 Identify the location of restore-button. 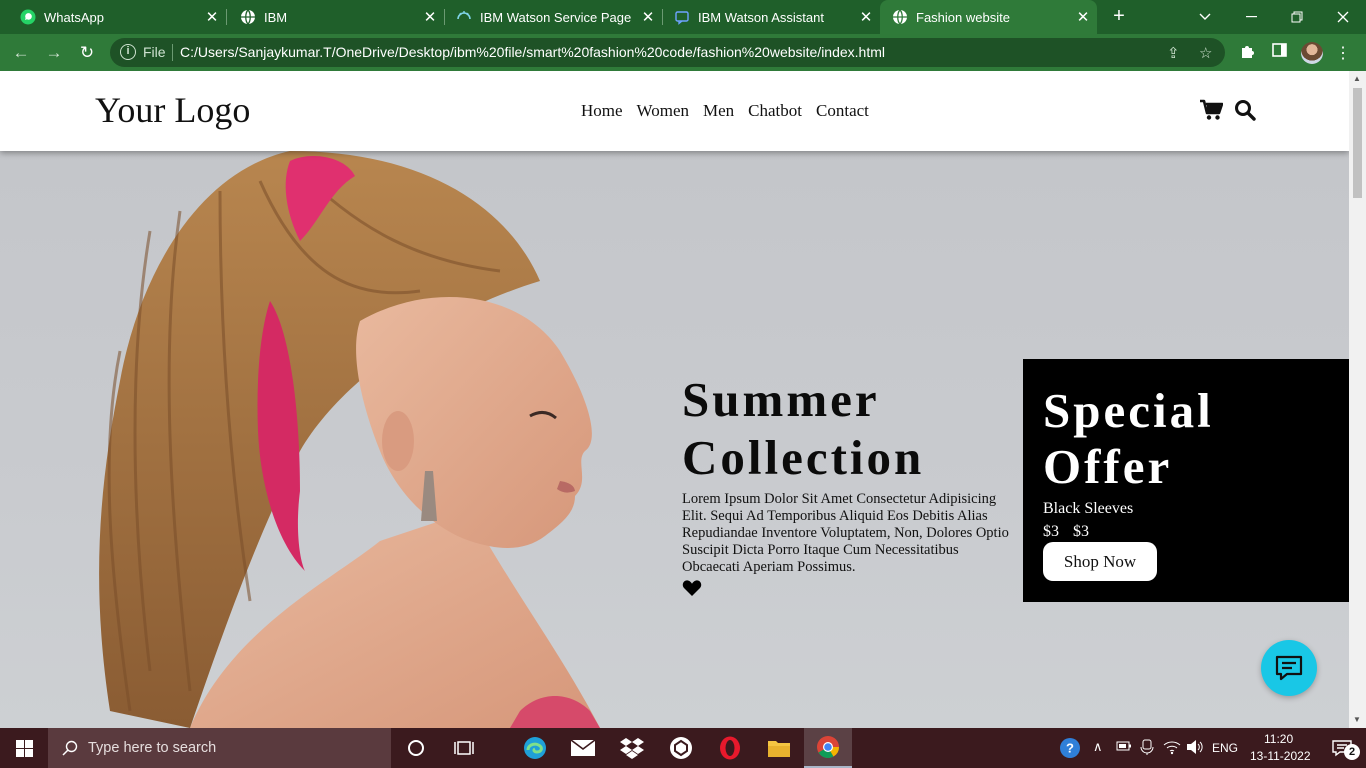
(1297, 17).